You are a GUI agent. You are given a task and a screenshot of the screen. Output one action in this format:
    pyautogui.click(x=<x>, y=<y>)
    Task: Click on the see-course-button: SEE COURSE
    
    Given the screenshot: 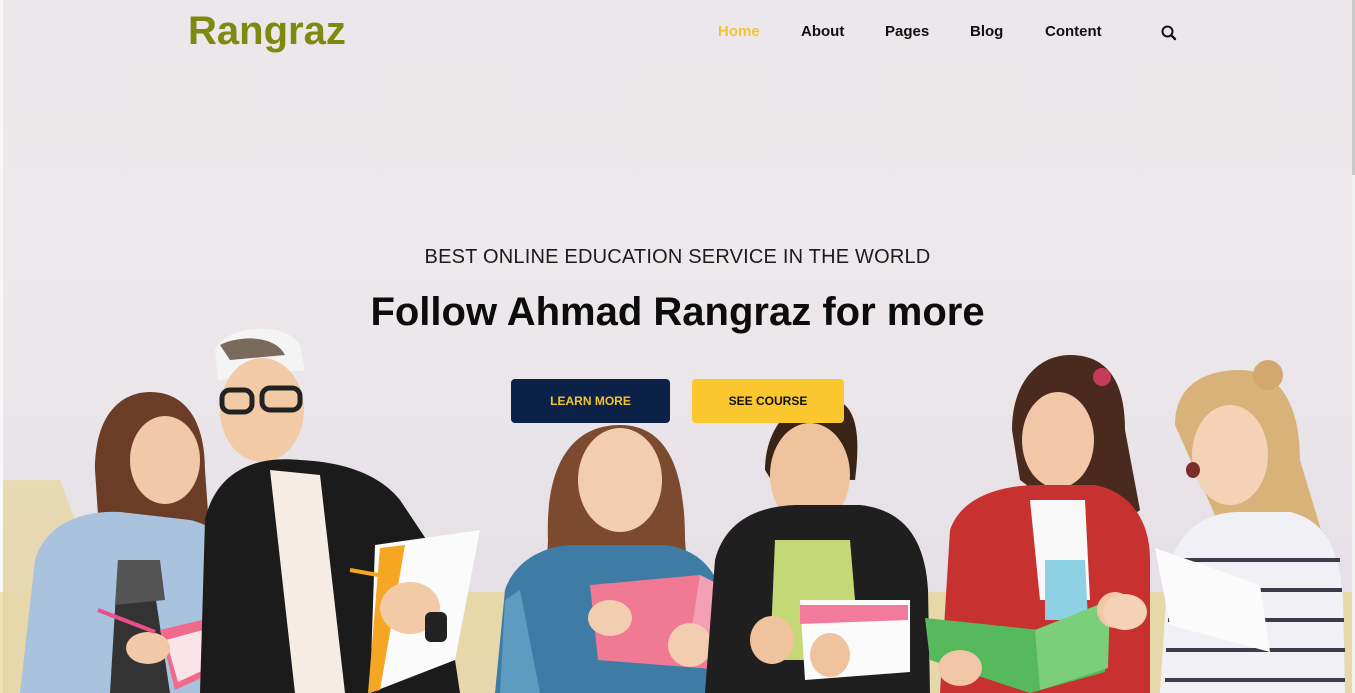 What is the action you would take?
    pyautogui.click(x=768, y=401)
    